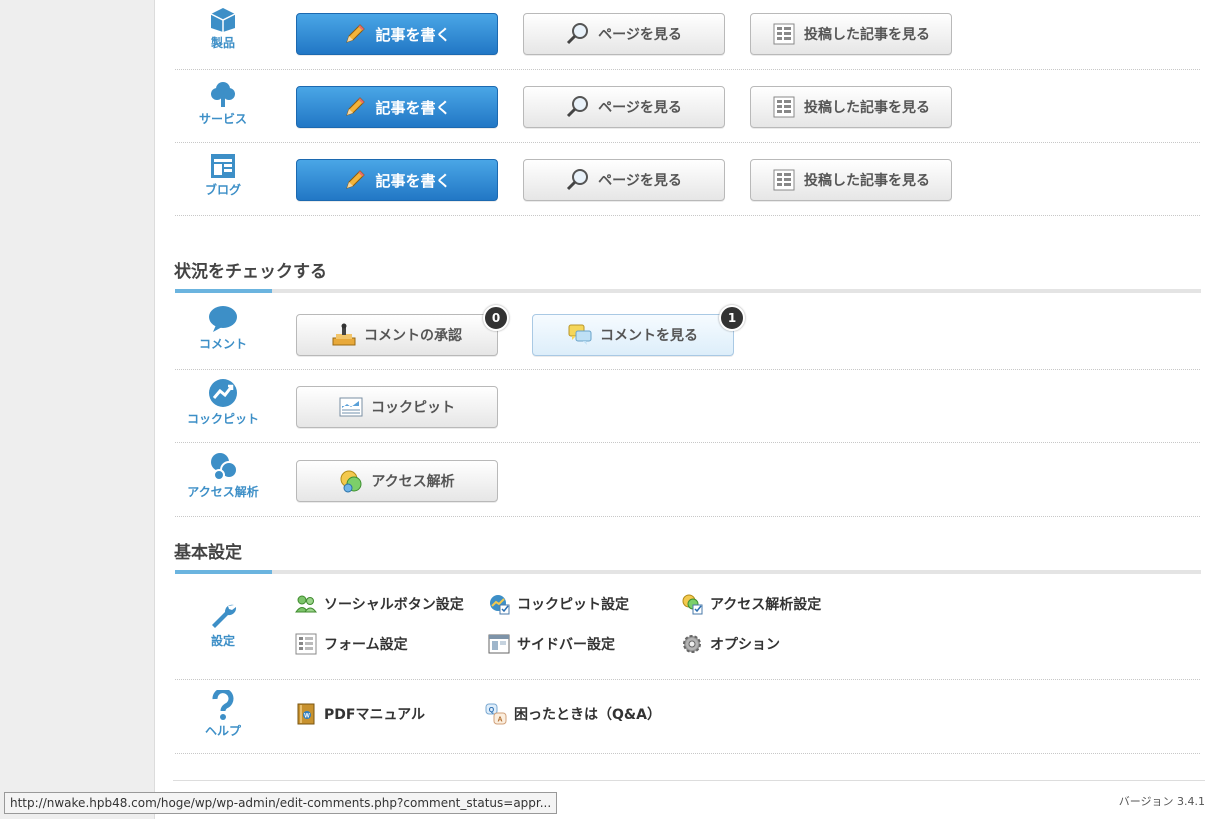  I want to click on blog-view-posts-button: 投稿した記事を見る, so click(851, 180).